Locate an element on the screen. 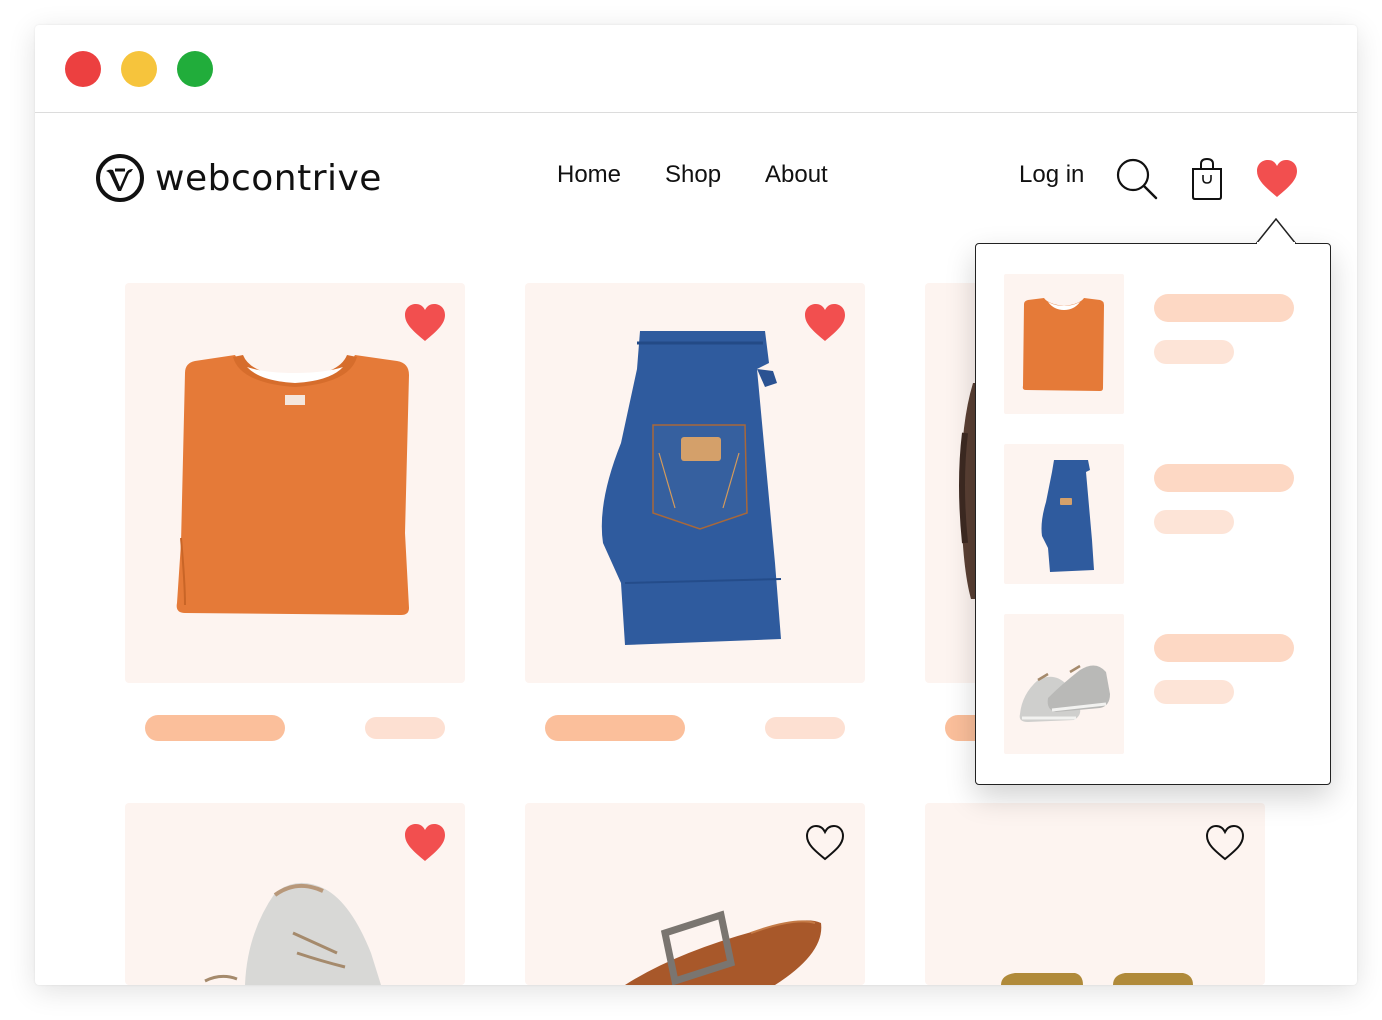 This screenshot has height=1020, width=1382. grey-sneakers-image is located at coordinates (1064, 693).